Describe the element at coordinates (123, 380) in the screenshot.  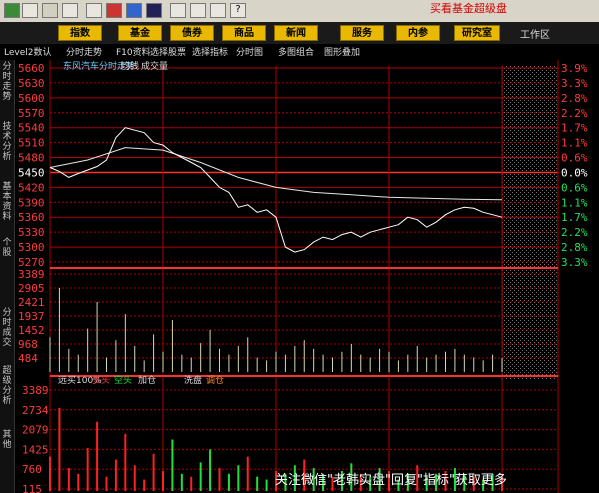
I see `indicator-short: 空头` at that location.